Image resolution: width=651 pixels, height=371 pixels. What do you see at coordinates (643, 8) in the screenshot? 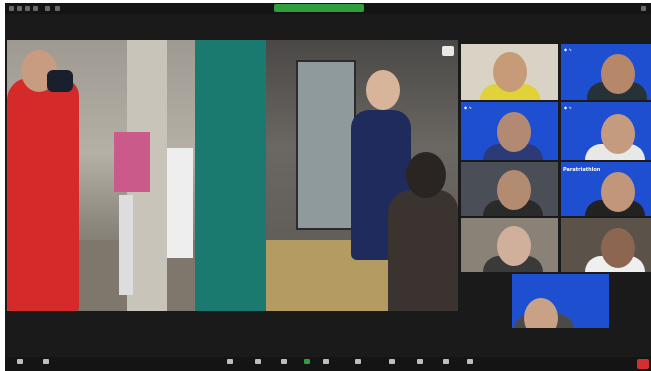
I see `fullscreen-icon` at bounding box center [643, 8].